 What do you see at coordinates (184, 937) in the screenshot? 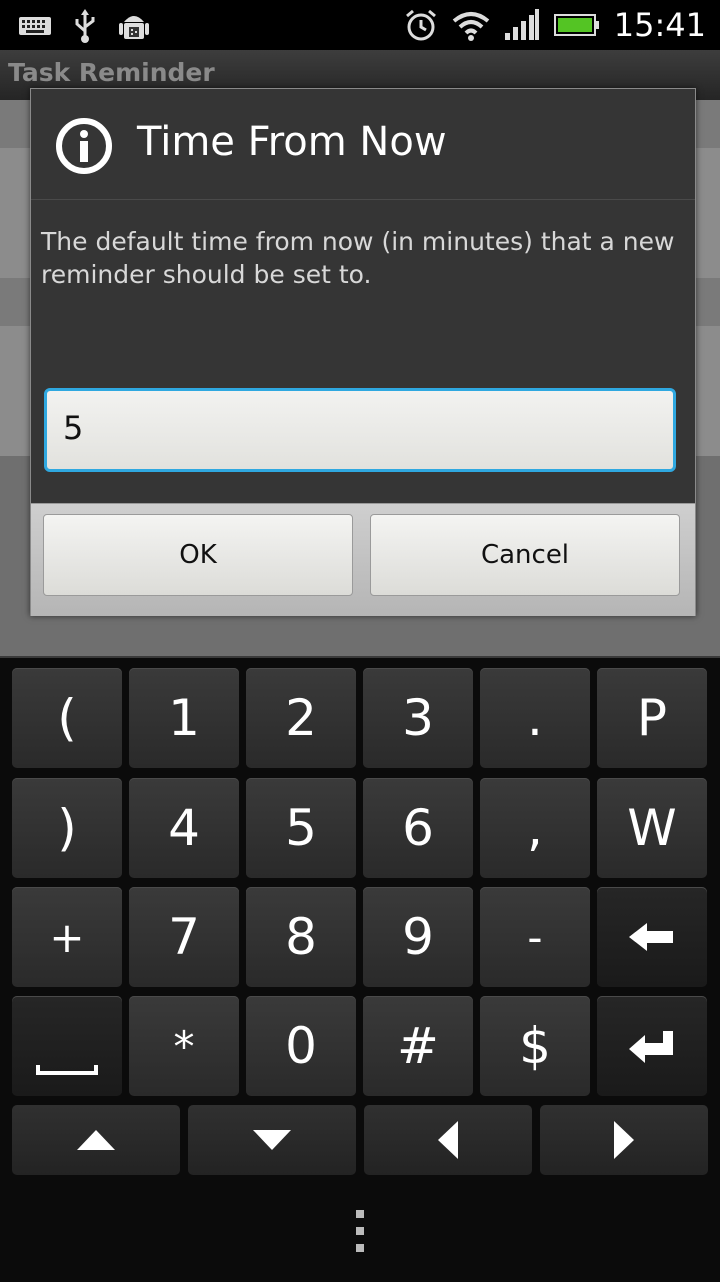
I see `key-7: 7` at bounding box center [184, 937].